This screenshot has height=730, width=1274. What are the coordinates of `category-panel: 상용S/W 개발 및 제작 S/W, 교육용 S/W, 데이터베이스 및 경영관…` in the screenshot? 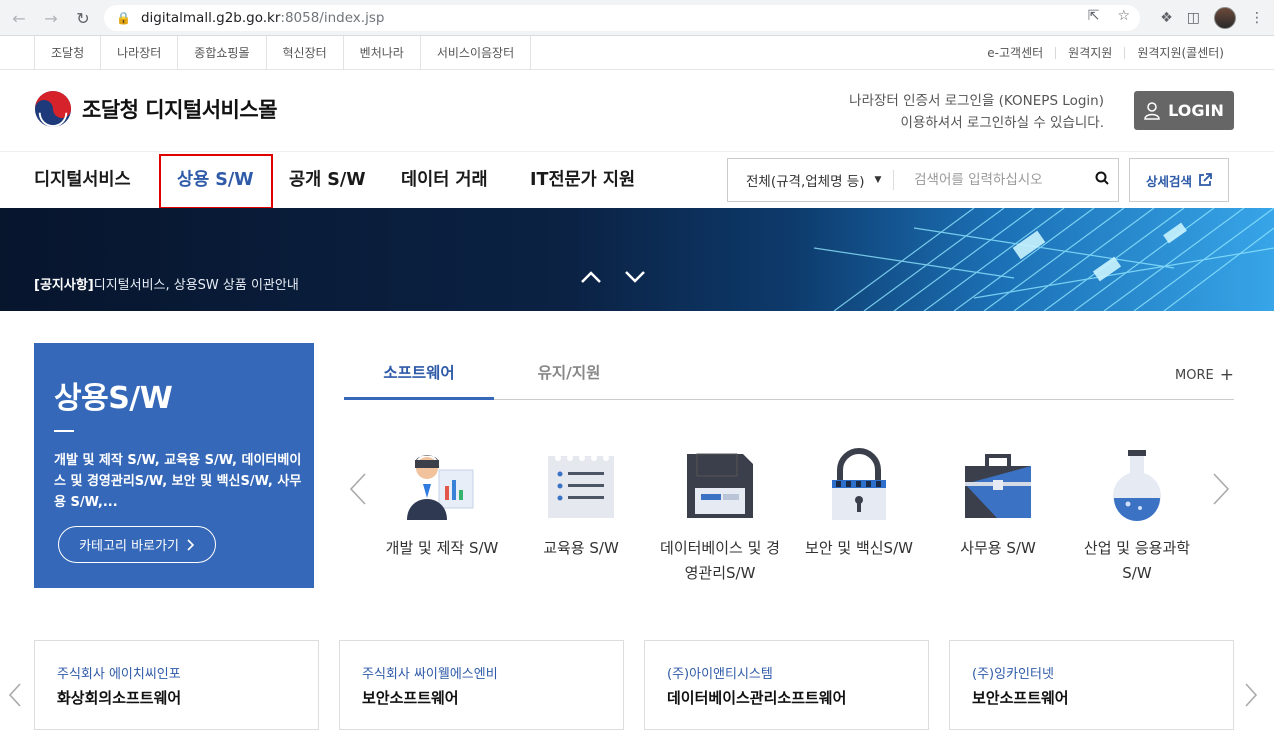 It's located at (174, 465).